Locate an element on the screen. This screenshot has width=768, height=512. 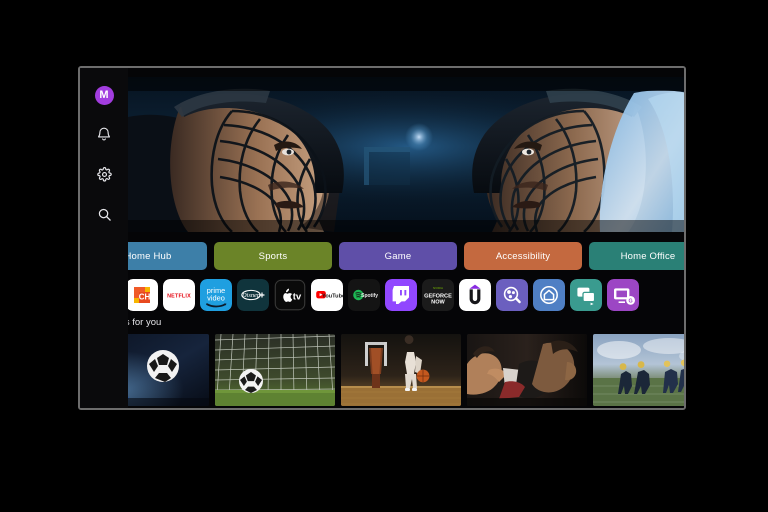
tab-game: Game is located at coordinates (398, 256).